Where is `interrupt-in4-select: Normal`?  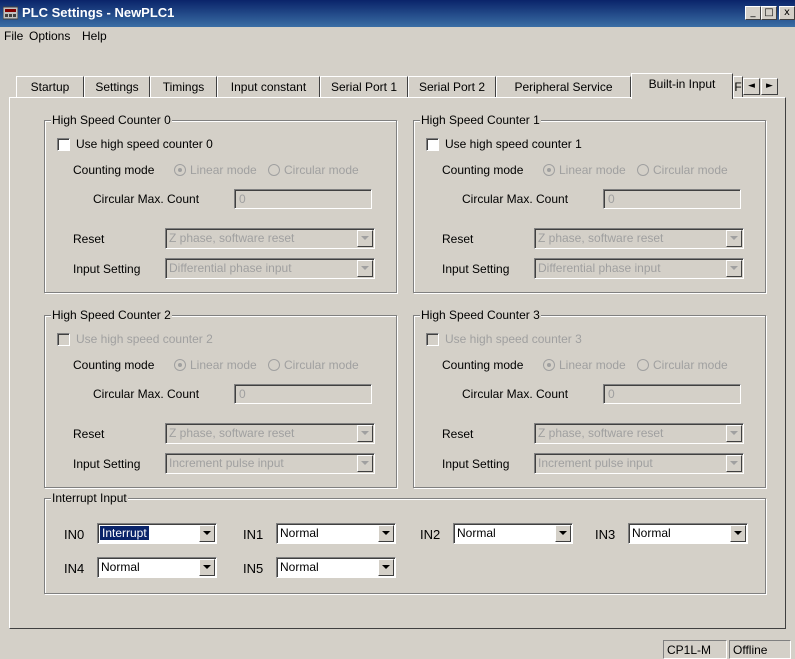
interrupt-in4-select: Normal is located at coordinates (157, 567).